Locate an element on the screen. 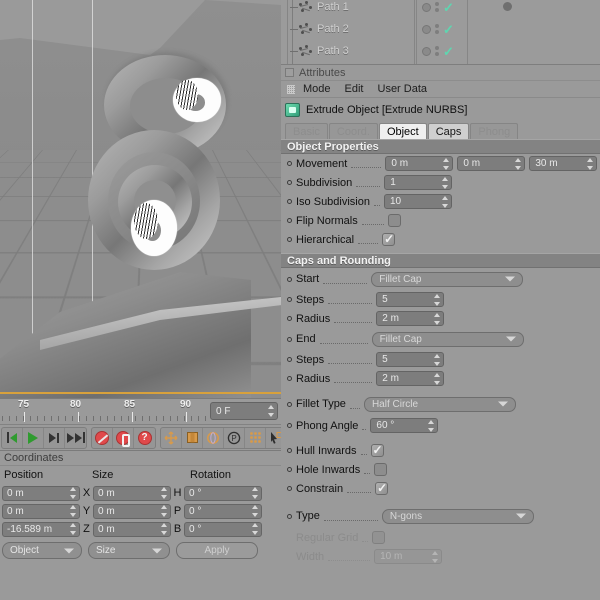 This screenshot has height=600, width=600. constrain-checkbox is located at coordinates (382, 488).